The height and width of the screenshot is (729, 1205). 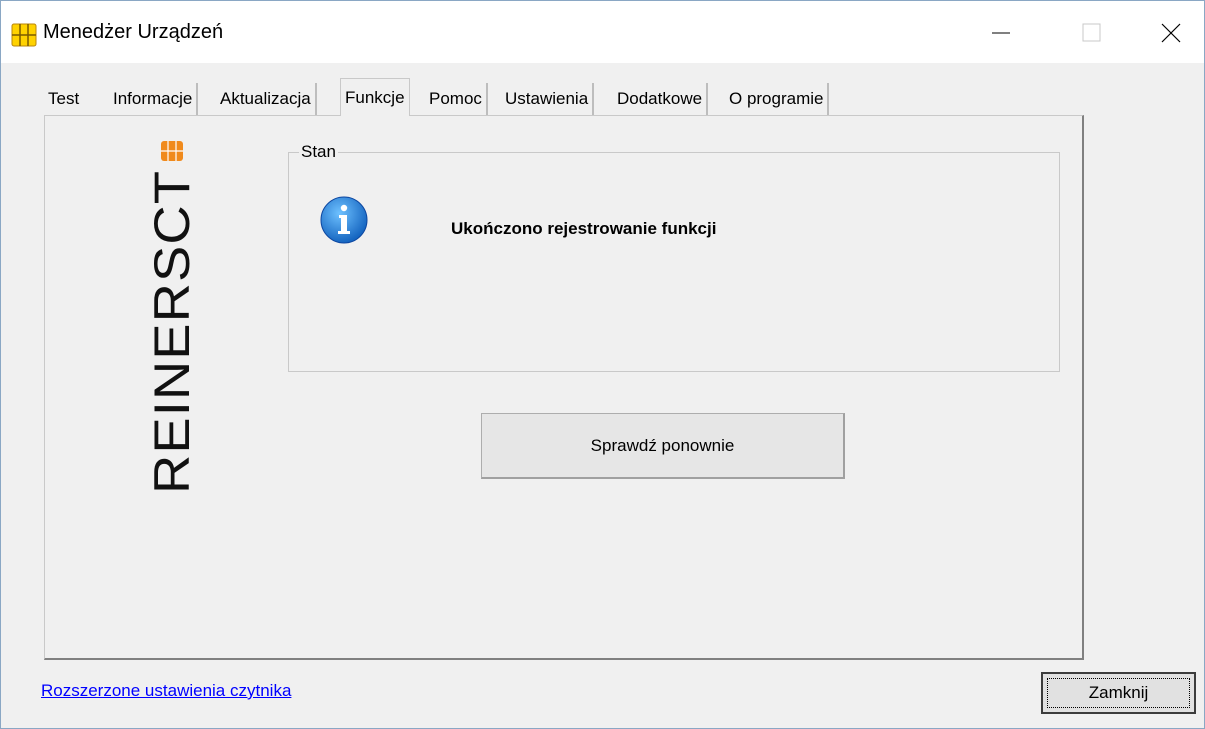 What do you see at coordinates (169, 332) in the screenshot?
I see `svg-text: REINERSCT` at bounding box center [169, 332].